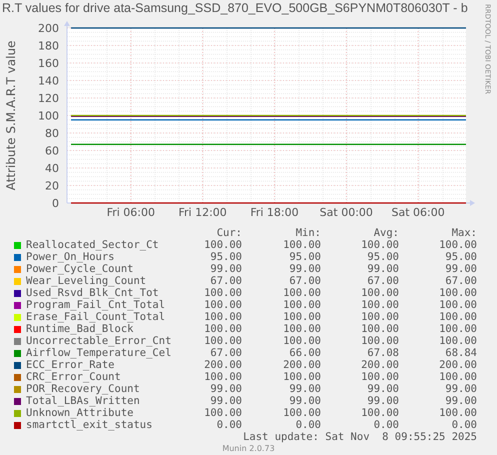 The width and height of the screenshot is (497, 455). I want to click on y-tick-label: 180, so click(48, 46).